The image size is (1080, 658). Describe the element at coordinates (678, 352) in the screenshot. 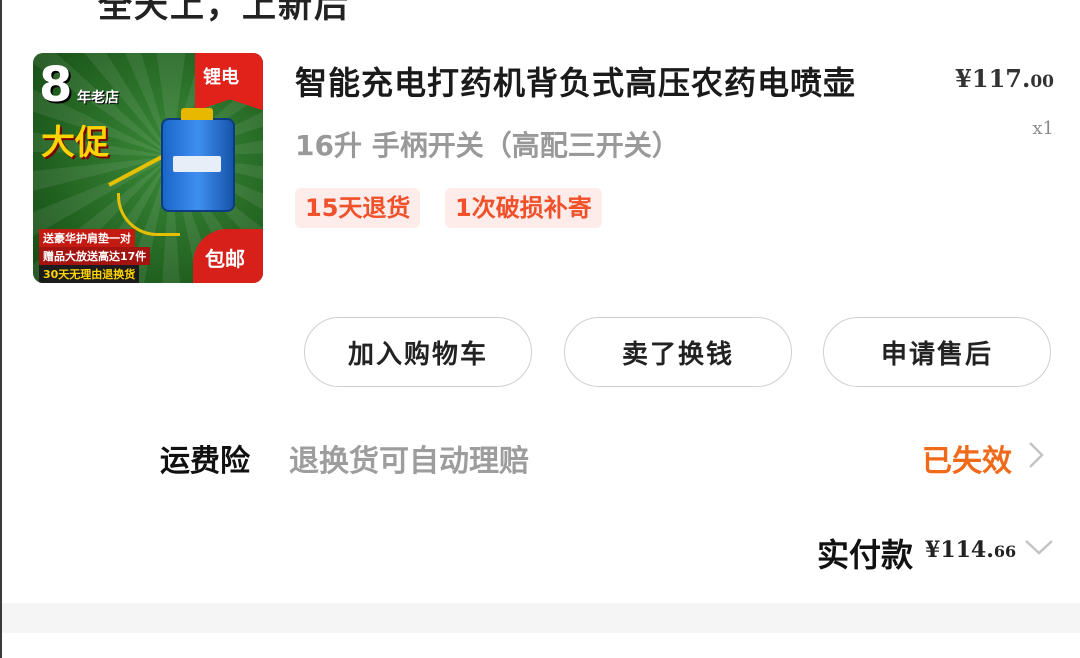

I see `resell-button: 卖了换钱` at that location.